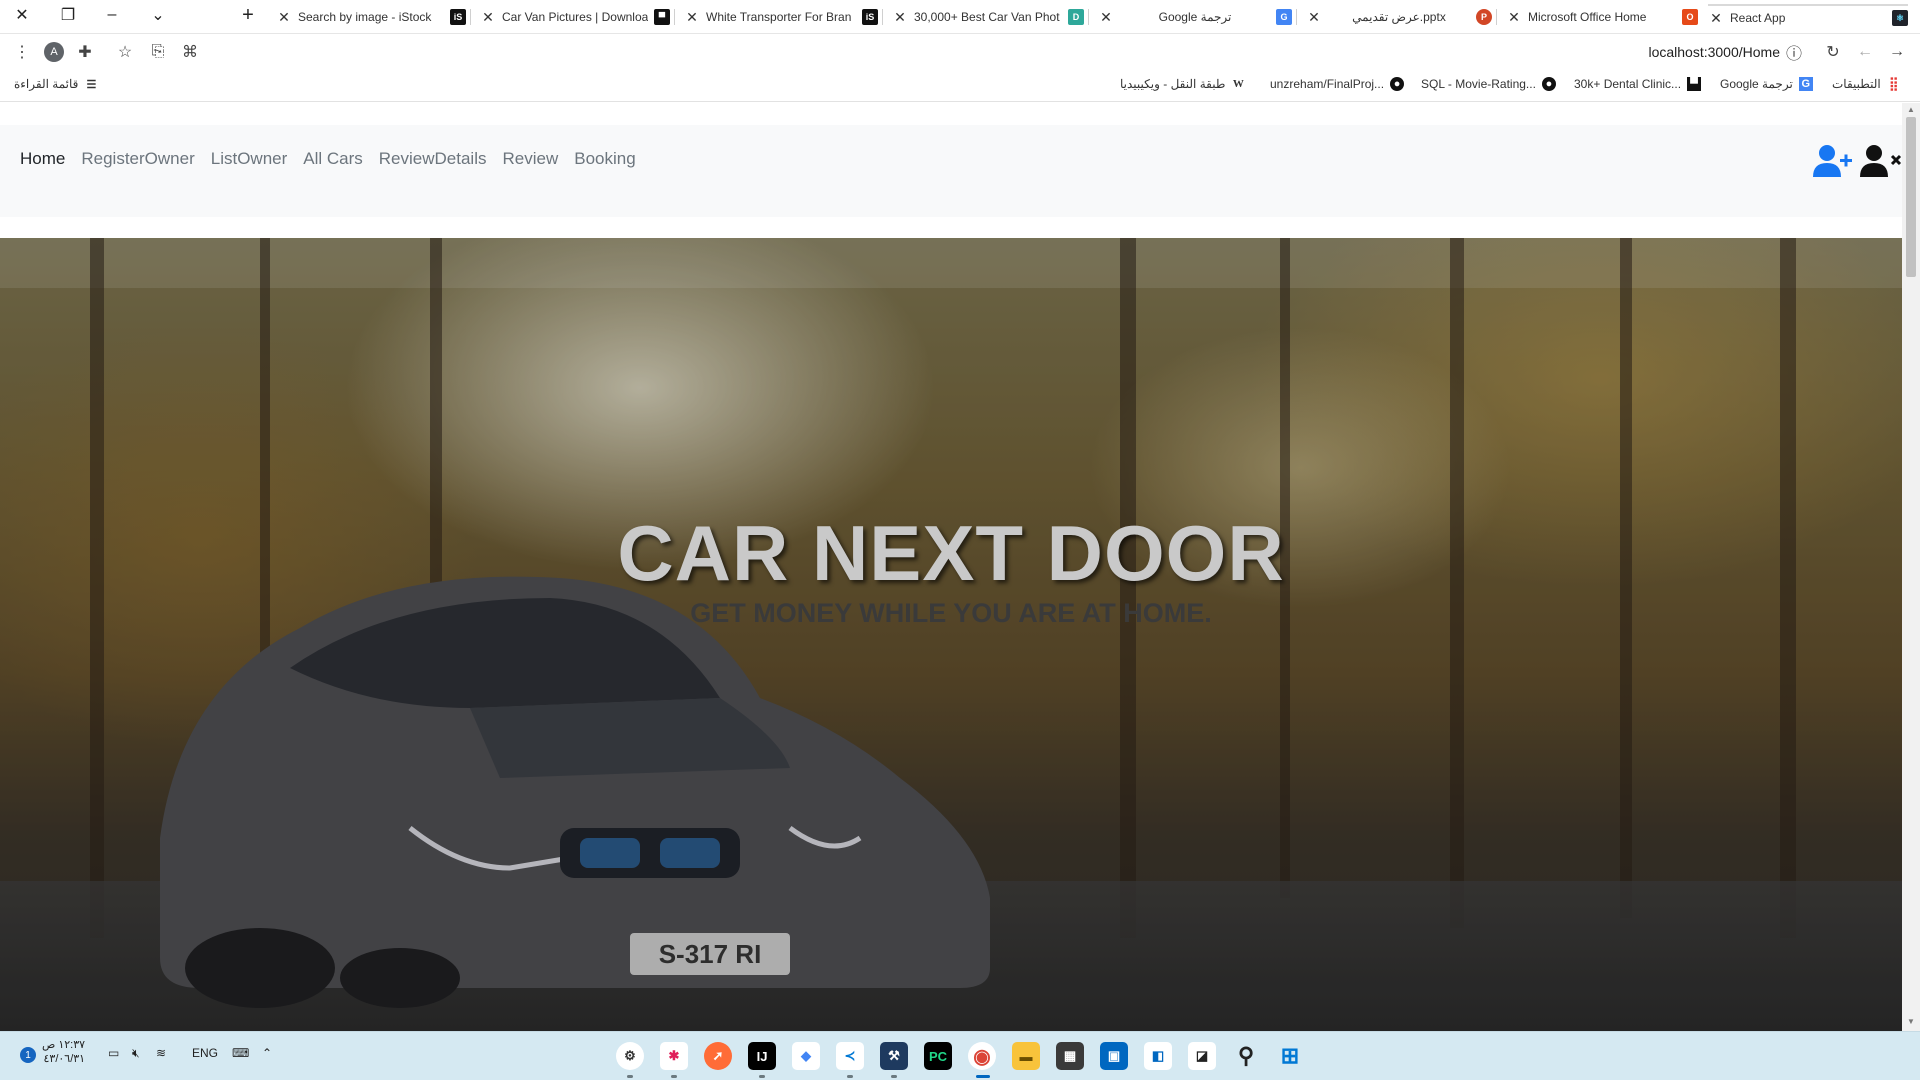  Describe the element at coordinates (28, 1055) in the screenshot. I see `notification-badge: 1` at that location.